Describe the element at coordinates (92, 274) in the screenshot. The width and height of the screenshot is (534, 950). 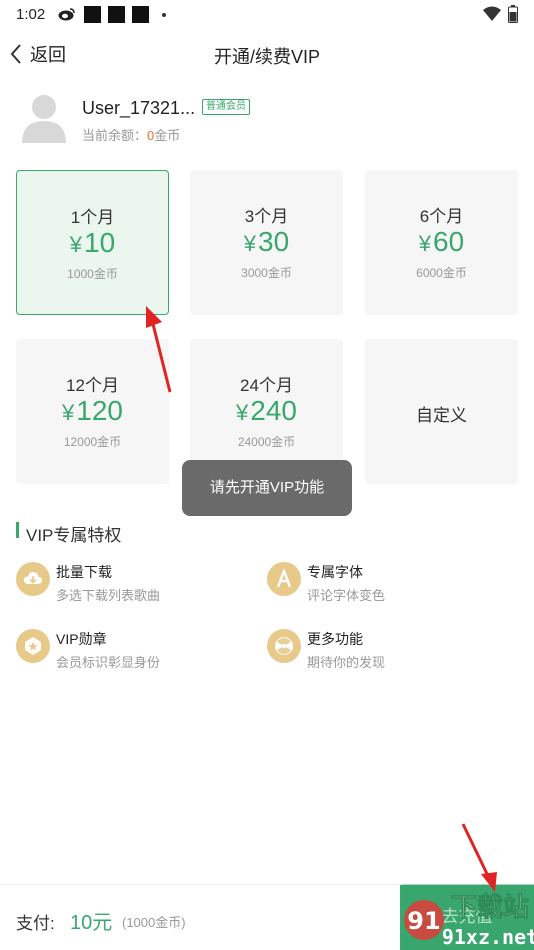
I see `plan-coins: 1000金币` at that location.